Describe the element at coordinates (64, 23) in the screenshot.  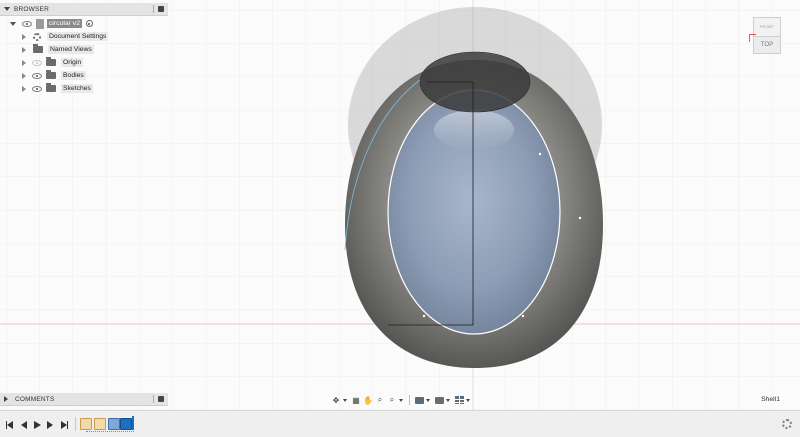
I see `document-name: circular v2` at that location.